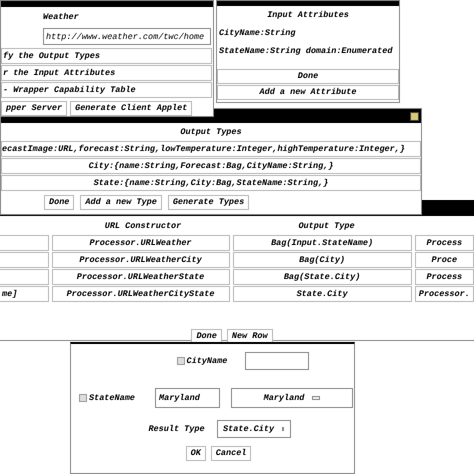  Describe the element at coordinates (253, 429) in the screenshot. I see `dropdown: State.City` at that location.